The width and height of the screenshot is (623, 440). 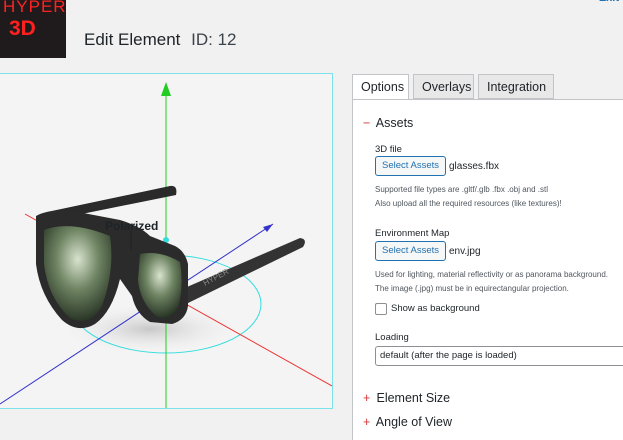 What do you see at coordinates (131, 226) in the screenshot?
I see `annotation-label: Polarized` at bounding box center [131, 226].